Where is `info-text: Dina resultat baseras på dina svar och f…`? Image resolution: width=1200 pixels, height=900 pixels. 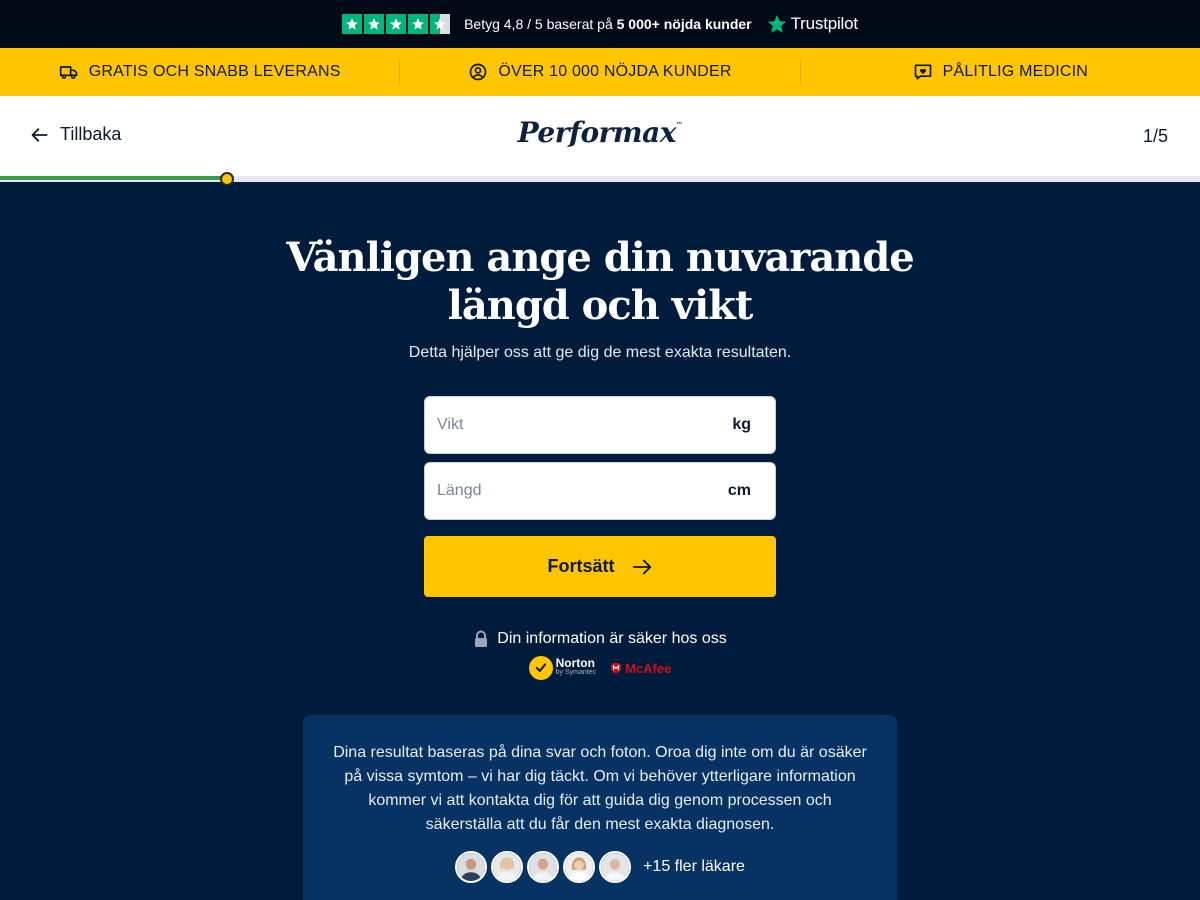
info-text: Dina resultat baseras på dina svar och f… is located at coordinates (600, 788).